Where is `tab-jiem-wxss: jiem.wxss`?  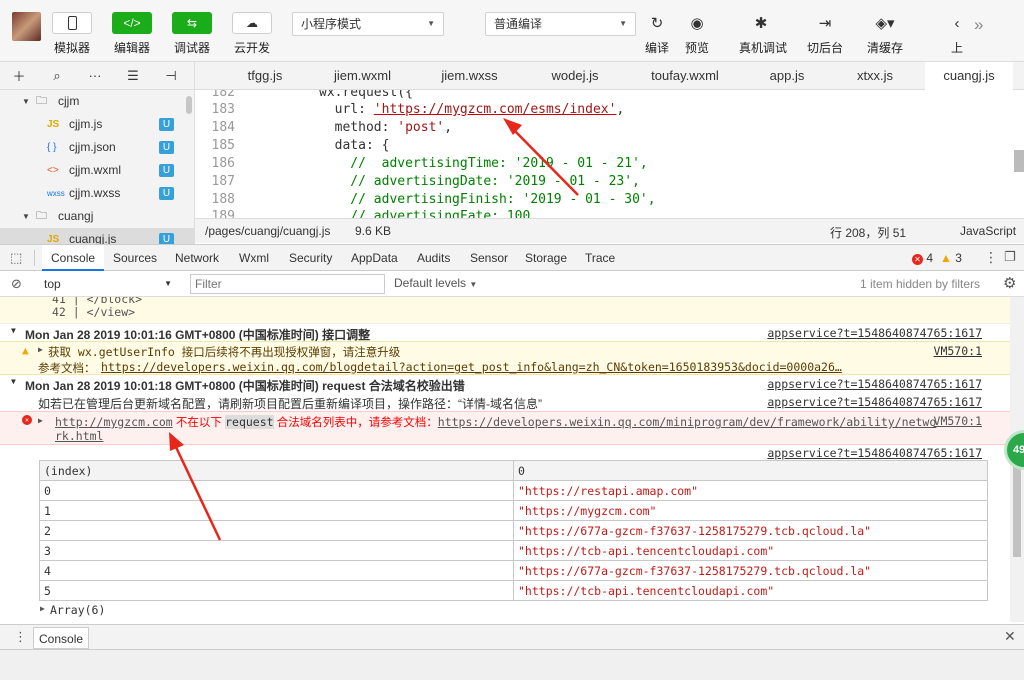 tab-jiem-wxss: jiem.wxss is located at coordinates (469, 76).